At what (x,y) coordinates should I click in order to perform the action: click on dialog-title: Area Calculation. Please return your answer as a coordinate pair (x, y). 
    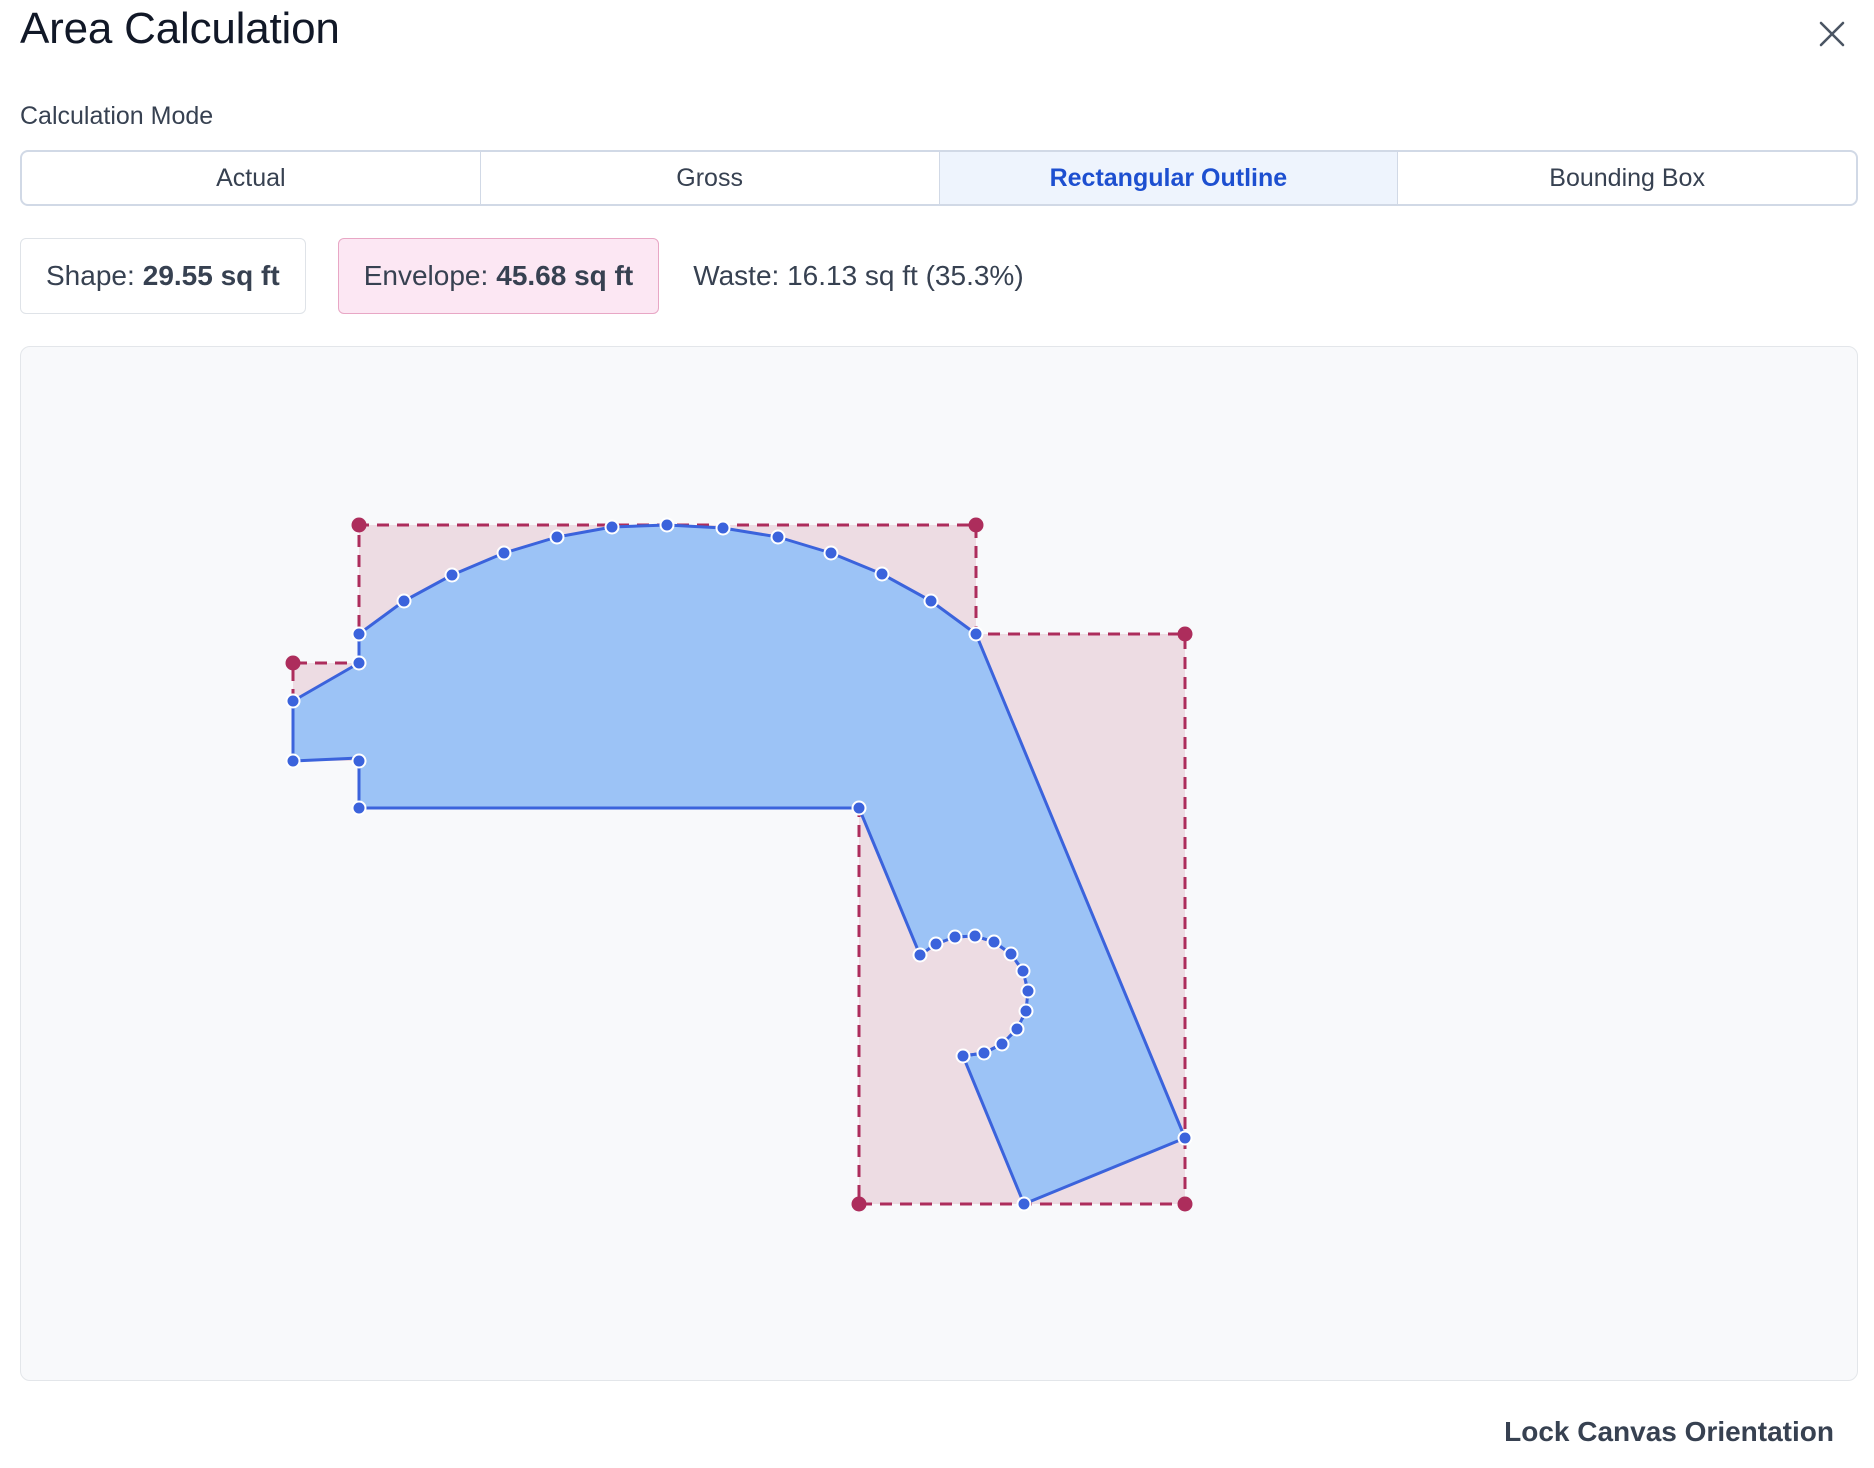
    Looking at the image, I should click on (180, 28).